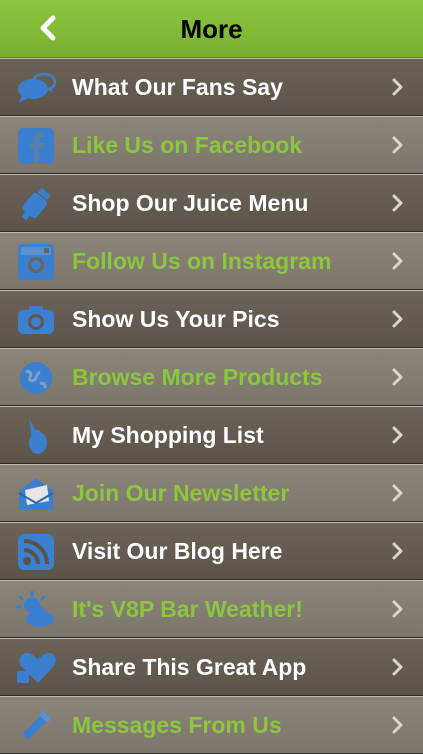  I want to click on megaphone-icon, so click(36, 726).